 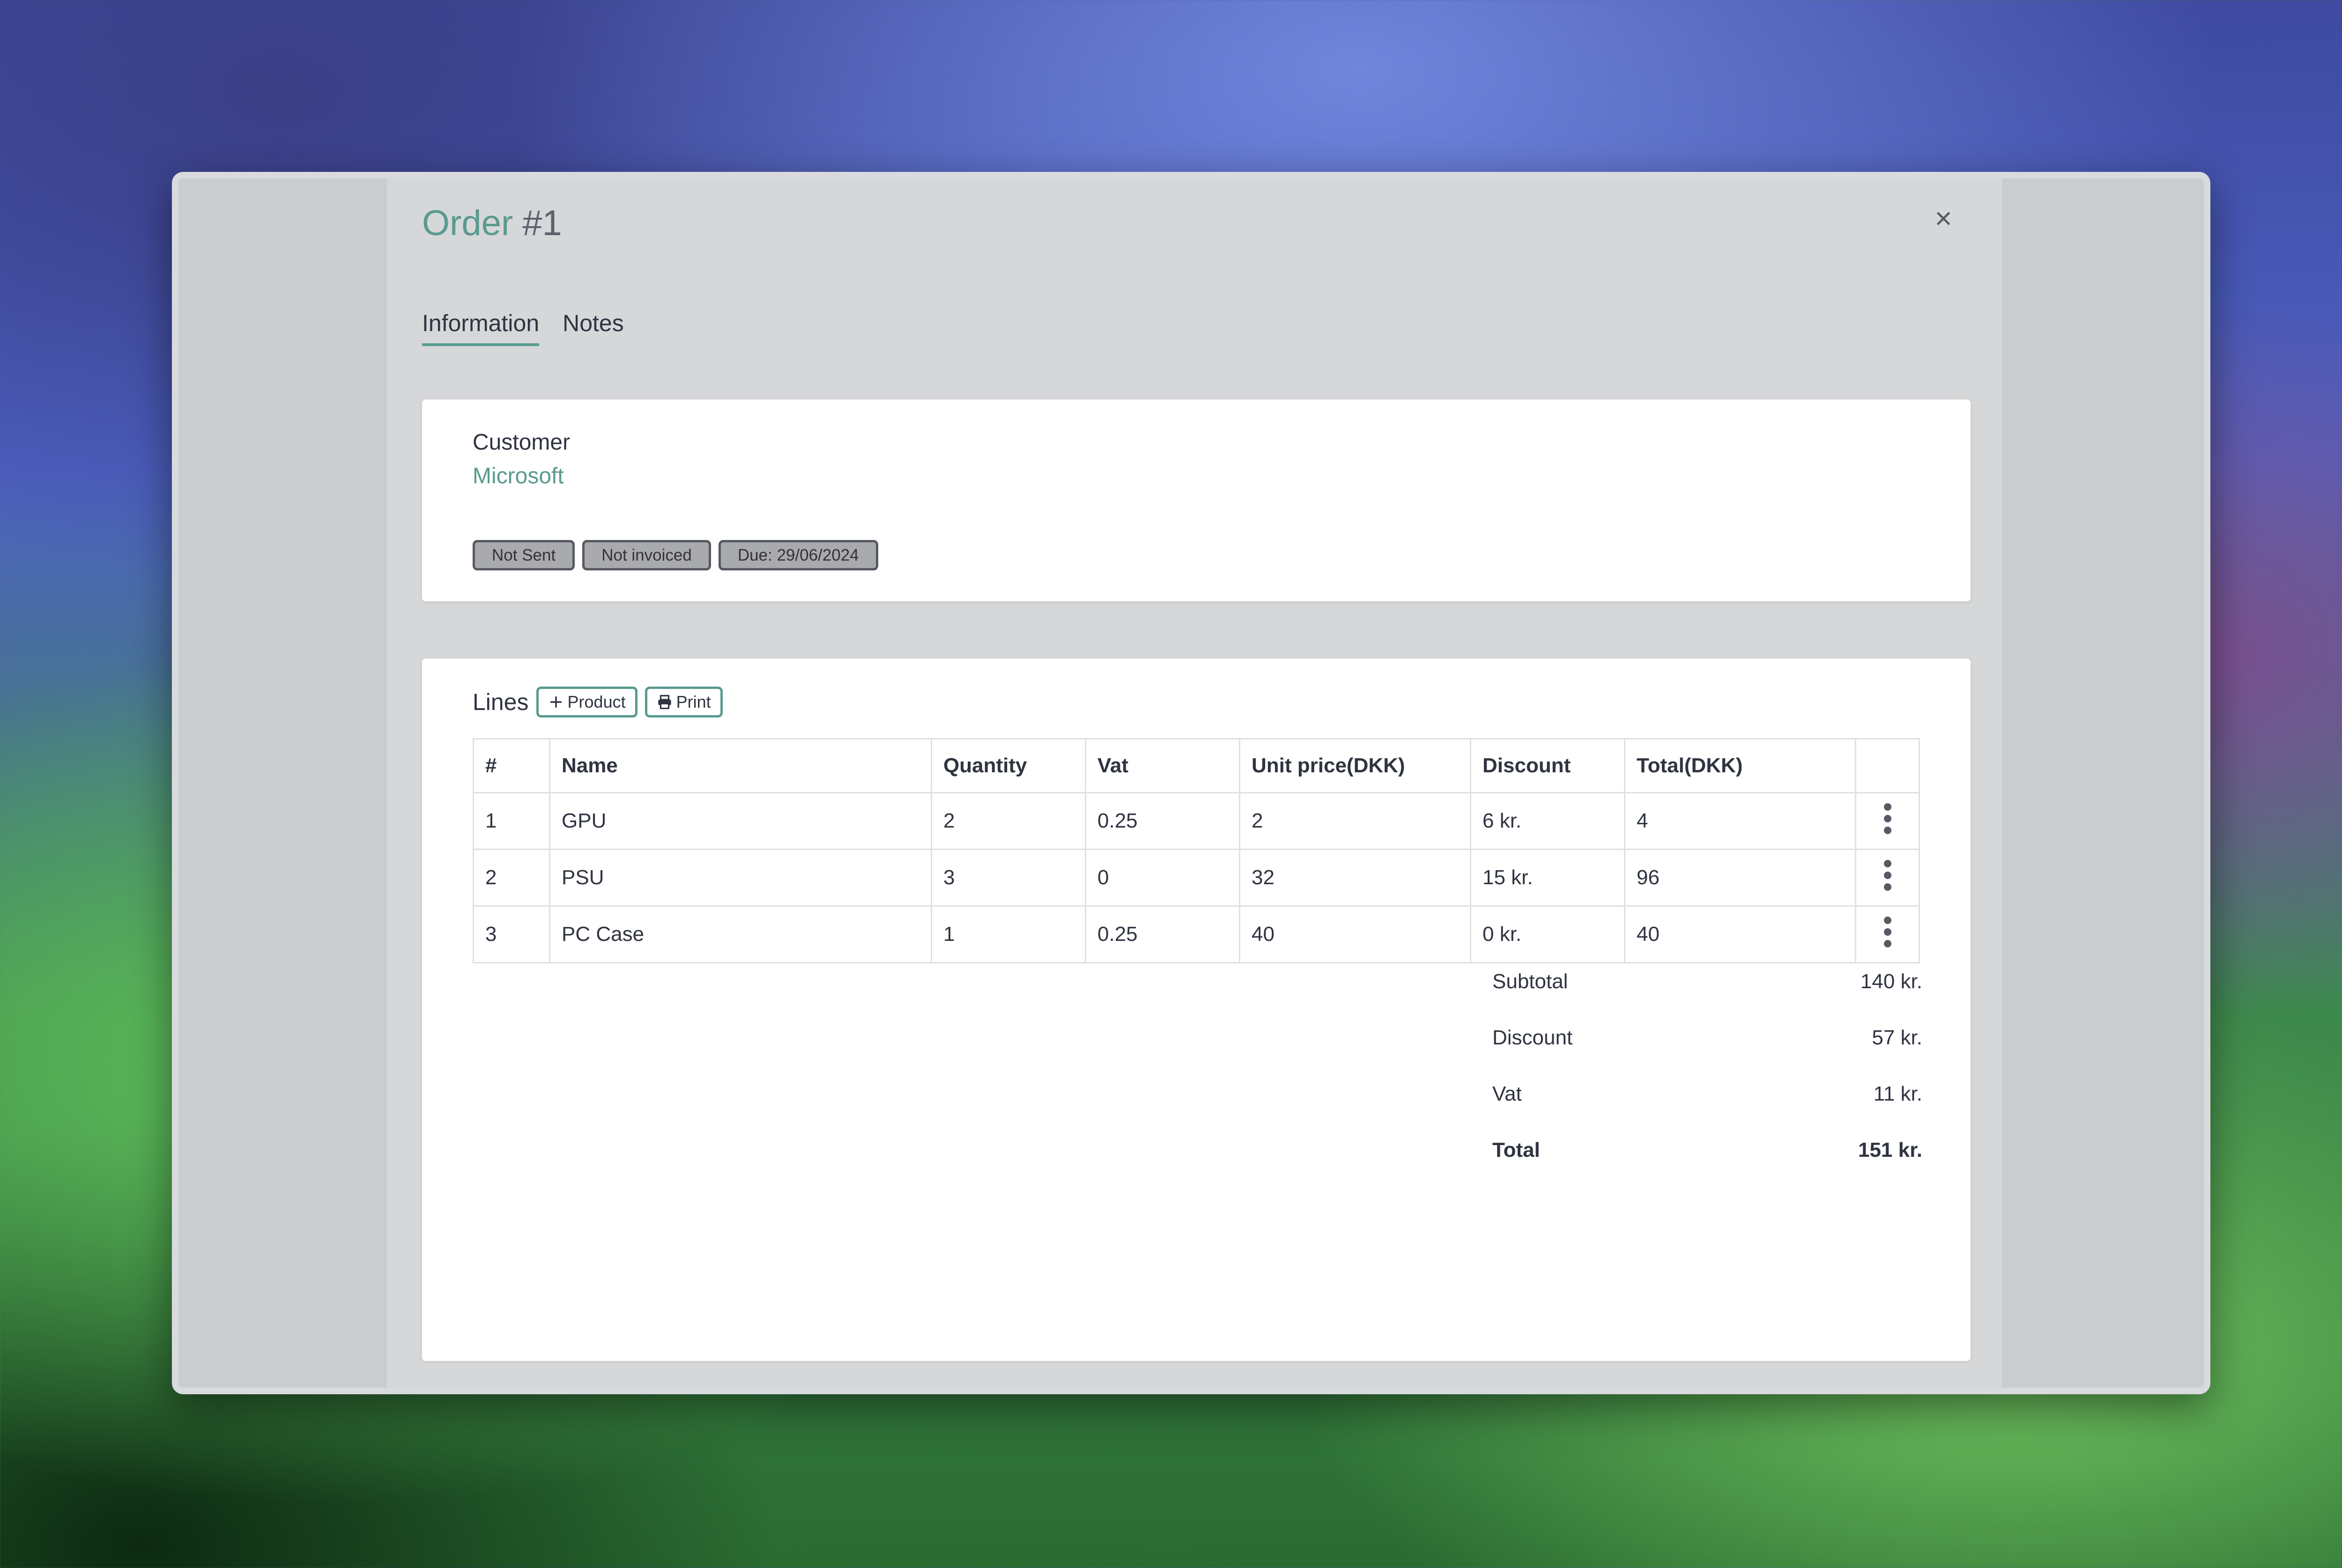 What do you see at coordinates (1355, 878) in the screenshot?
I see `cell-unit-price: 32` at bounding box center [1355, 878].